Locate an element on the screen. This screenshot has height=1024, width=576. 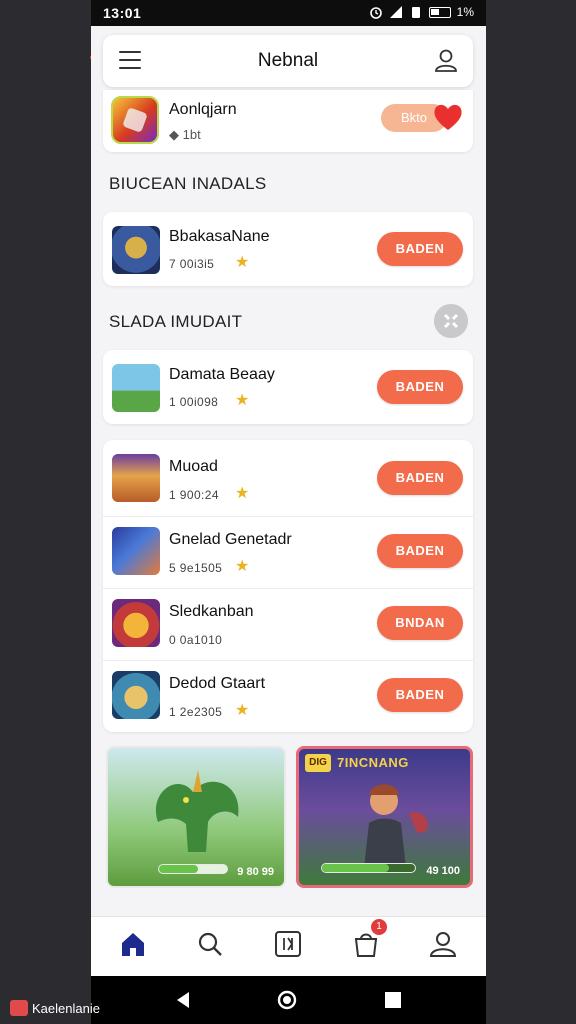
app-name: BbakasaNane is located at coordinates (219, 236).